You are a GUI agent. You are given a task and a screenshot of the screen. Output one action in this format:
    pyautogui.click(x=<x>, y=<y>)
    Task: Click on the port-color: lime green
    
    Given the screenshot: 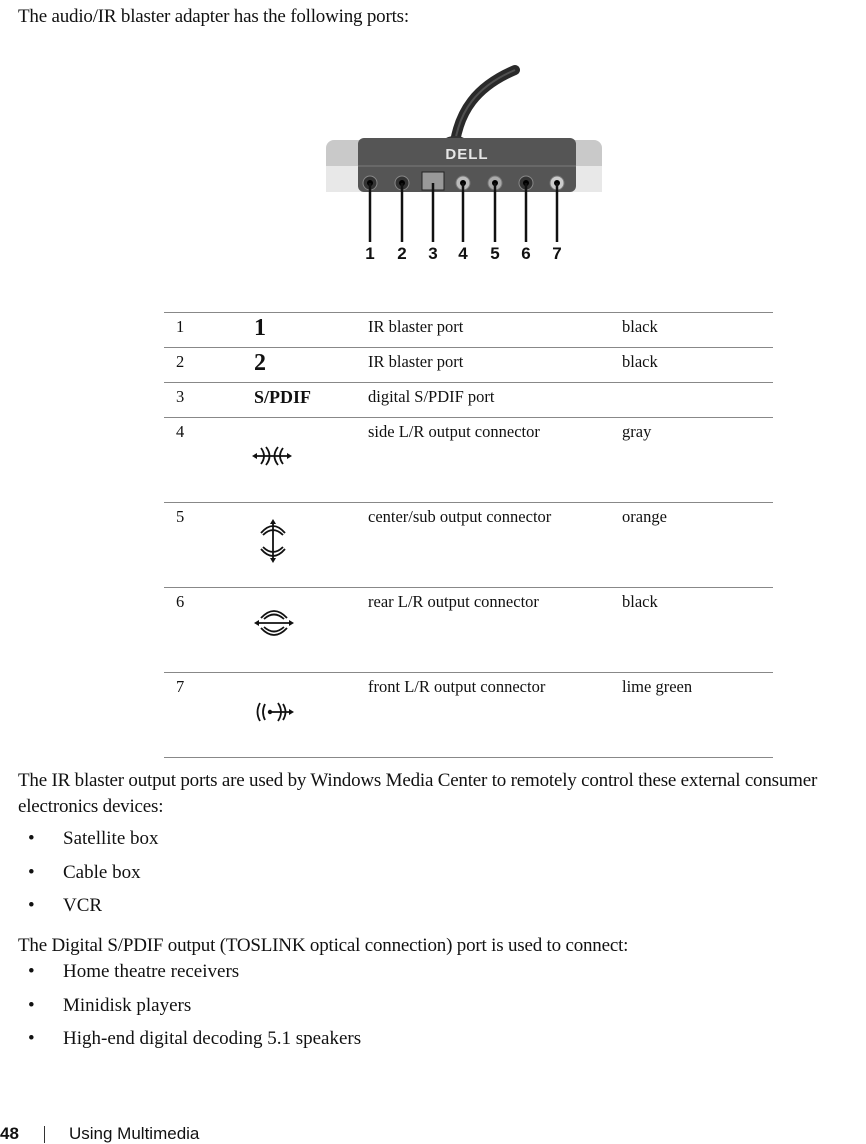 What is the action you would take?
    pyautogui.click(x=697, y=715)
    